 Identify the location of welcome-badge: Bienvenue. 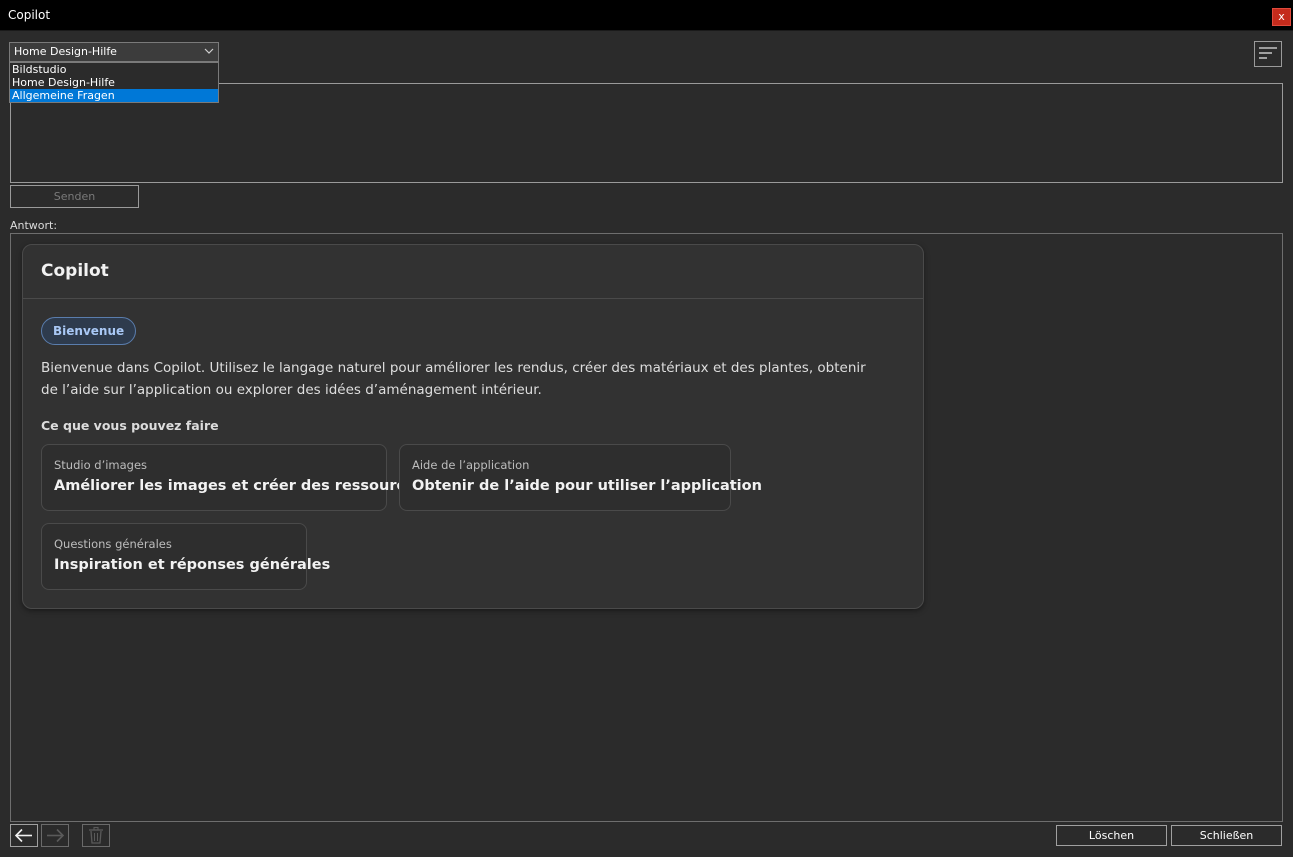
(89, 331).